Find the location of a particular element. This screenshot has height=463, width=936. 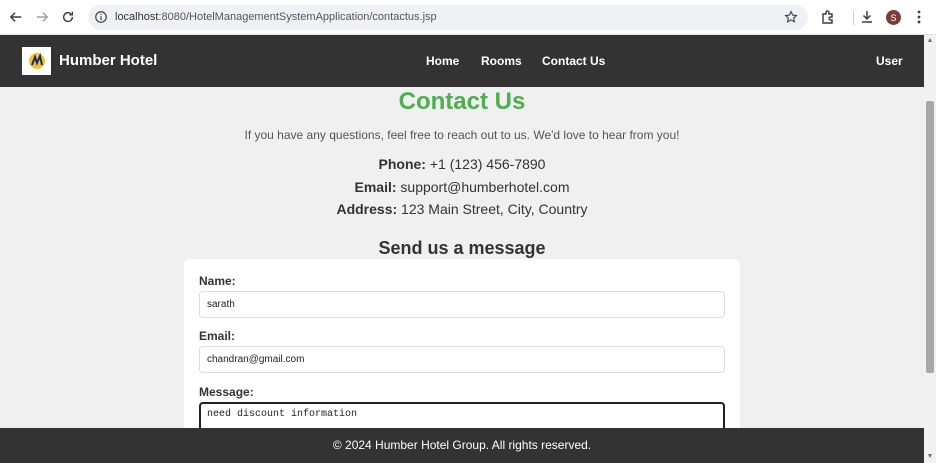

more-menu-icon is located at coordinates (919, 17).